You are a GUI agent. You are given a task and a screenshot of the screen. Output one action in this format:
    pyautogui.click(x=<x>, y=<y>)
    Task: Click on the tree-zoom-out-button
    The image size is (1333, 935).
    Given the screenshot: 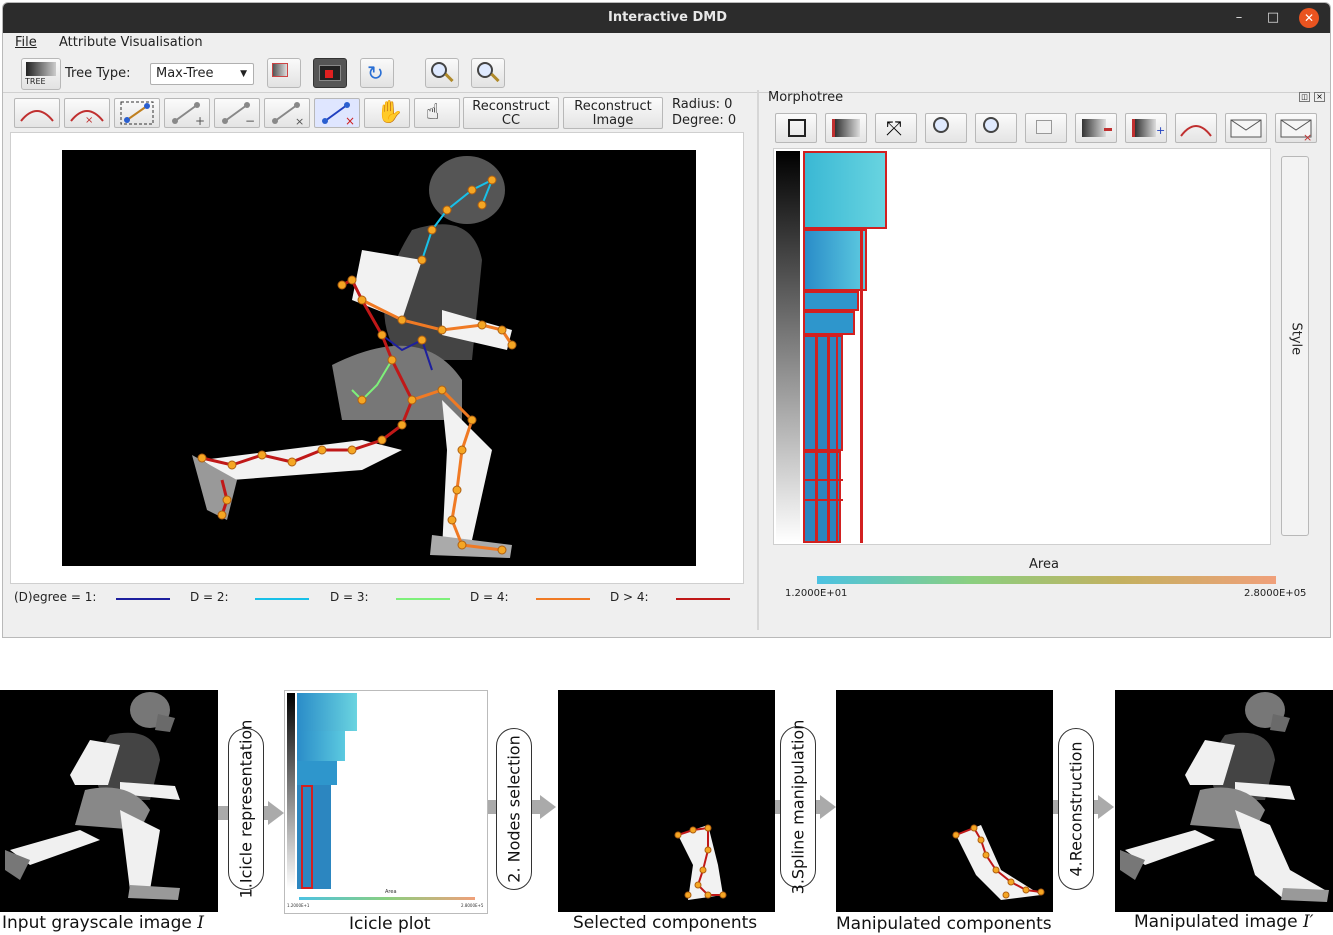 What is the action you would take?
    pyautogui.click(x=996, y=128)
    